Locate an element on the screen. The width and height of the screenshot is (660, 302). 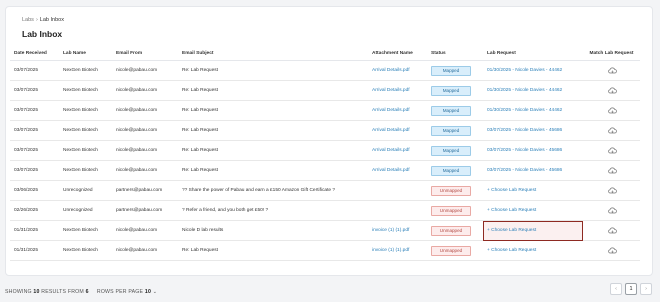
chevron-left-icon: ‹ is located at coordinates (616, 289).